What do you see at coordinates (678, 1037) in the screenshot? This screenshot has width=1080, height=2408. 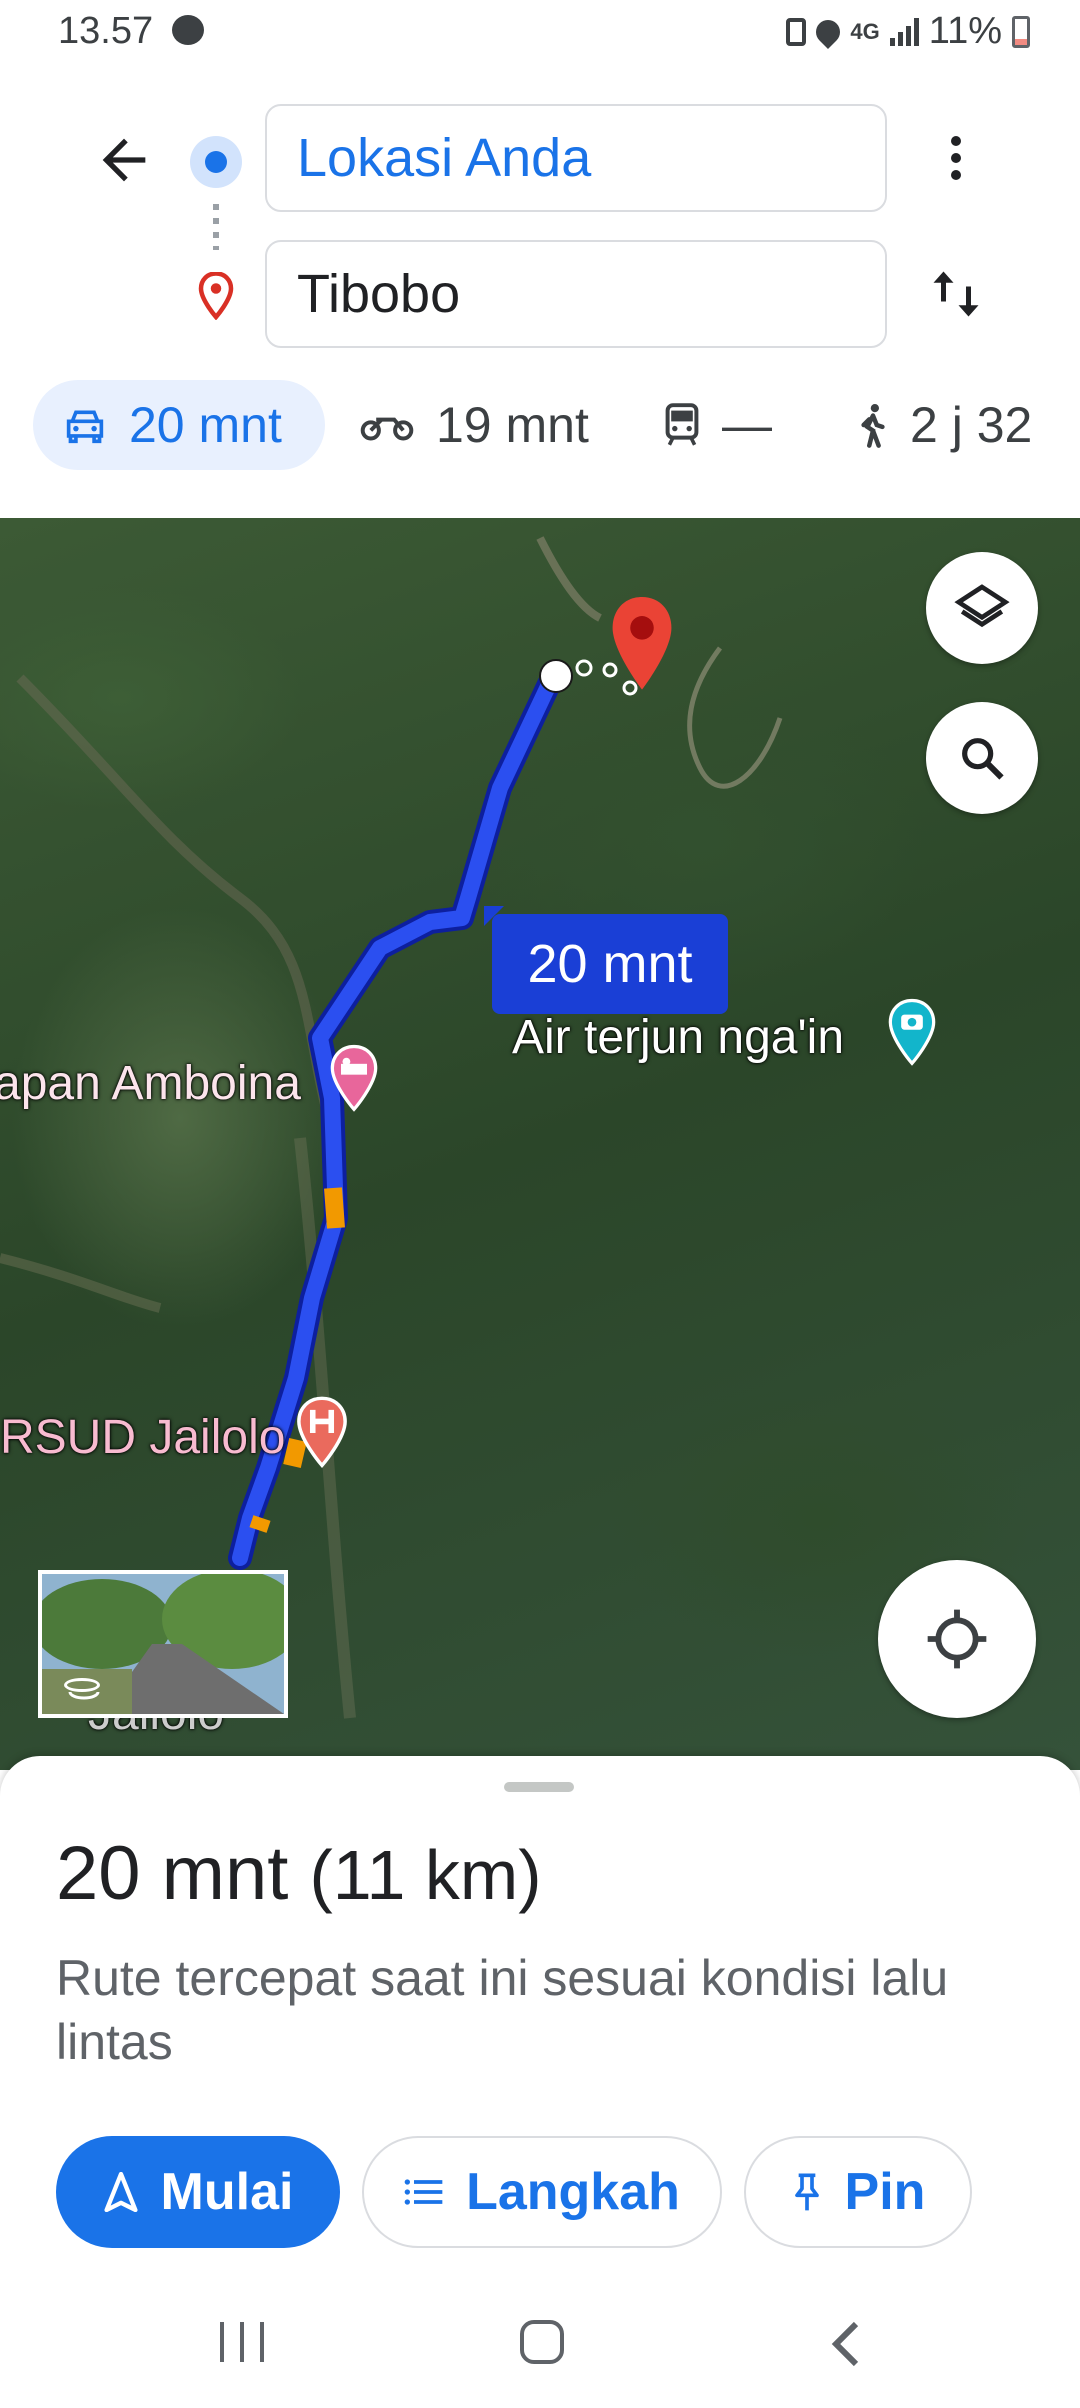 I see `place-label-air-terjun: Air terjun nga'in` at bounding box center [678, 1037].